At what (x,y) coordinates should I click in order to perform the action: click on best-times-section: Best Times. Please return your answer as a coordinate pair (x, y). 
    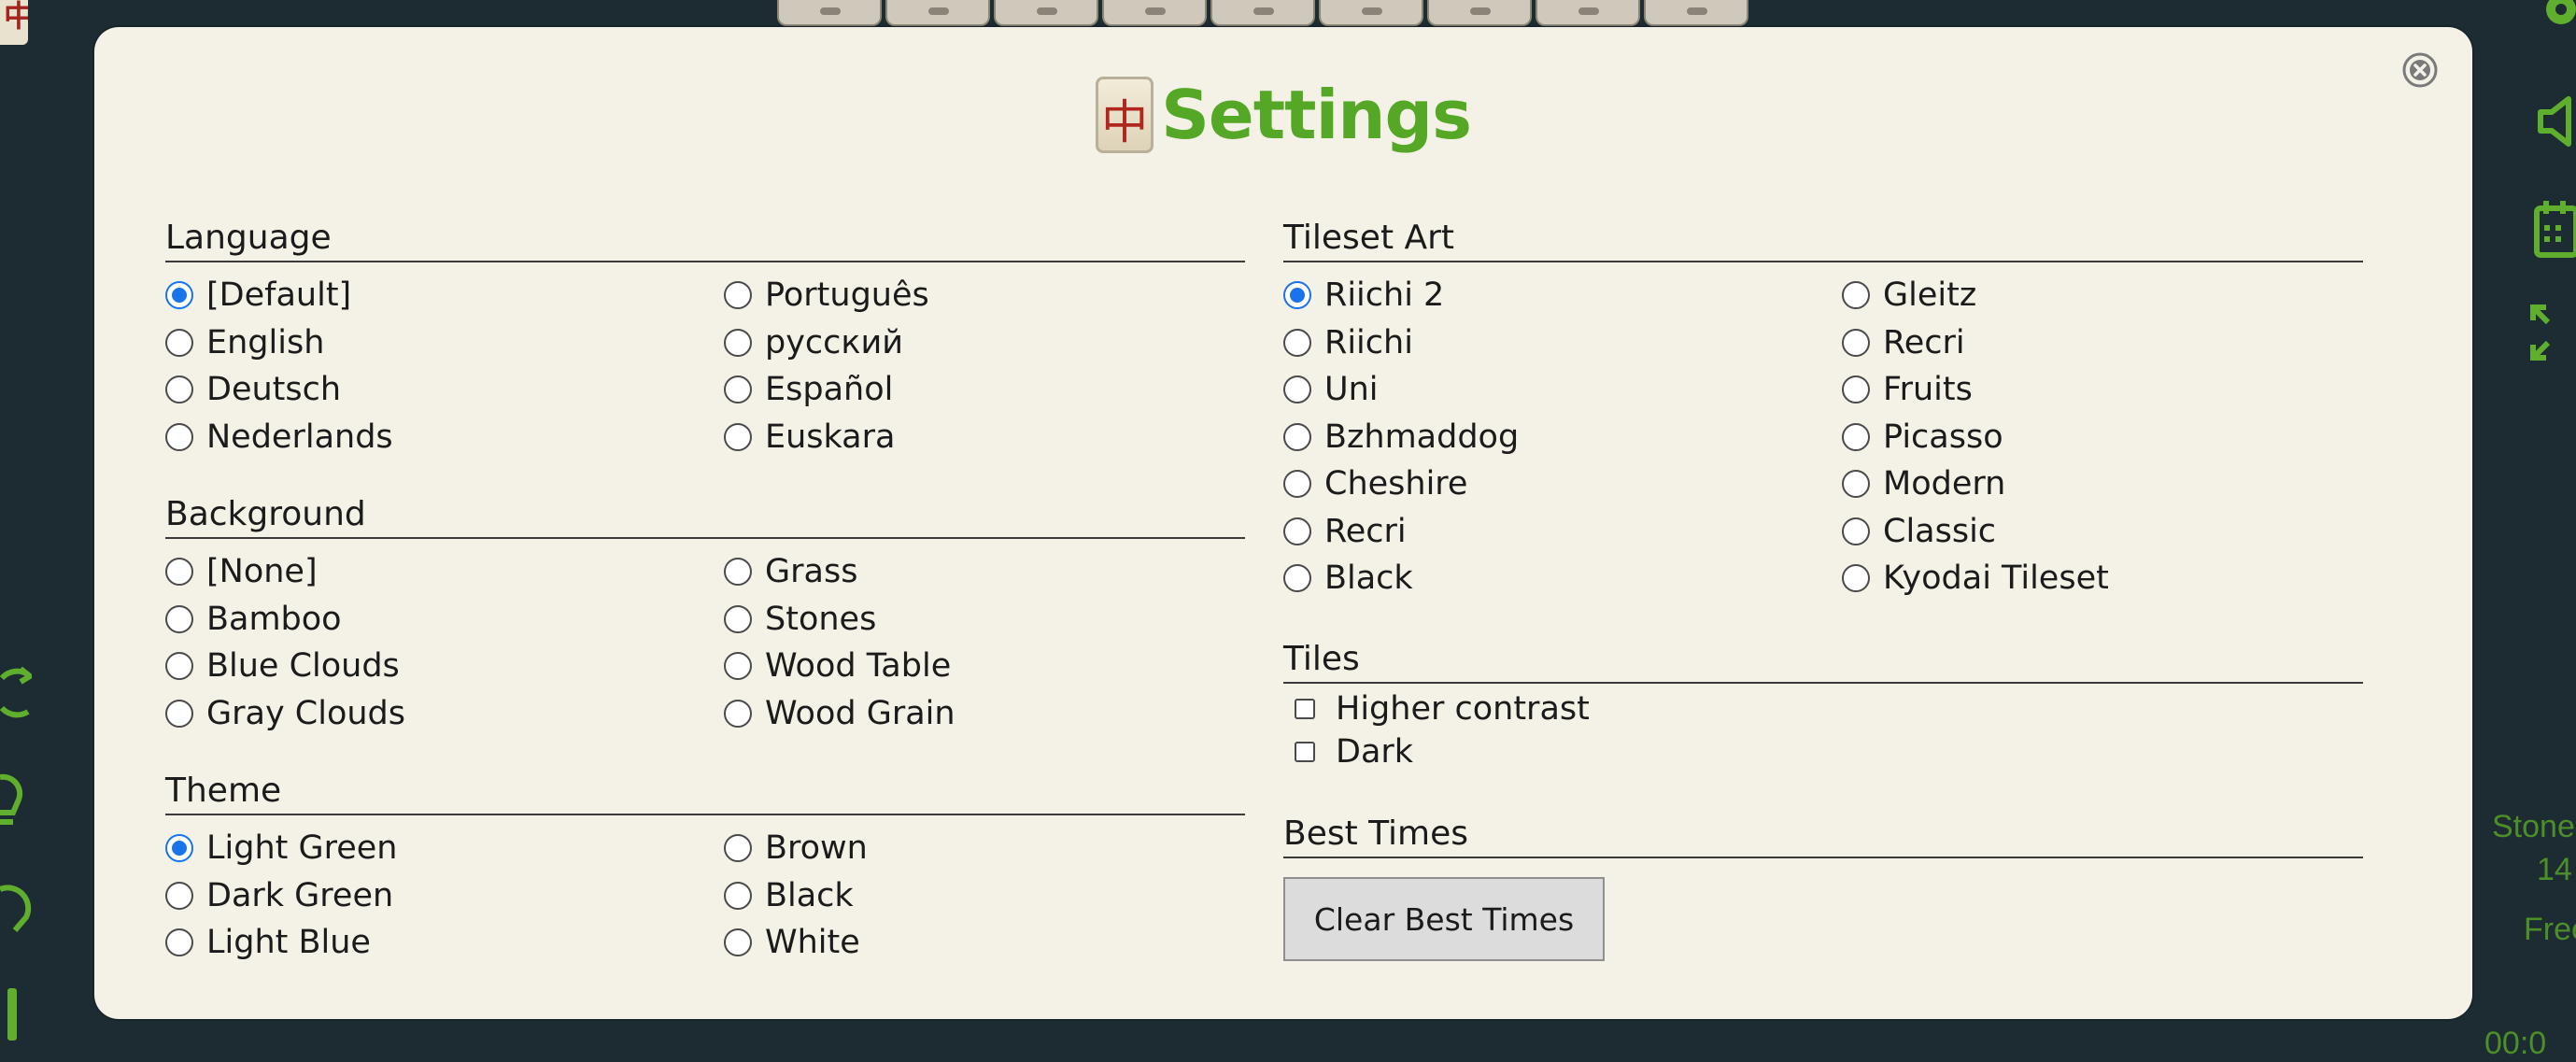
    Looking at the image, I should click on (1823, 836).